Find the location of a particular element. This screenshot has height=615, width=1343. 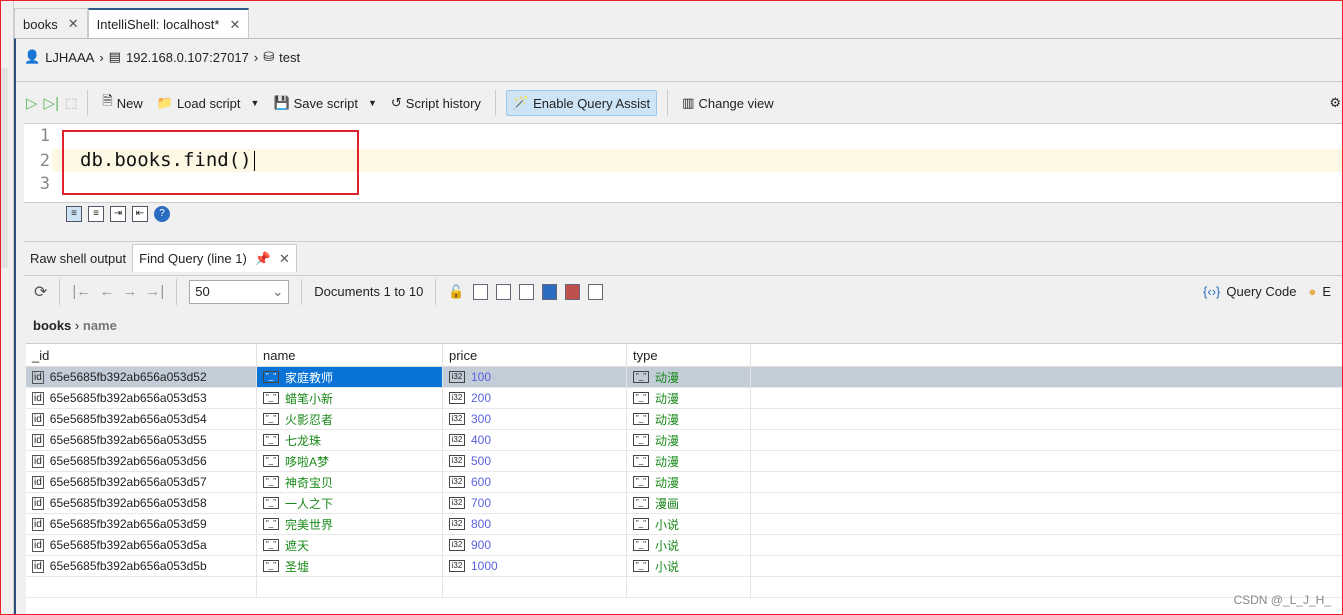

pin-icon: 📌 is located at coordinates (263, 259).